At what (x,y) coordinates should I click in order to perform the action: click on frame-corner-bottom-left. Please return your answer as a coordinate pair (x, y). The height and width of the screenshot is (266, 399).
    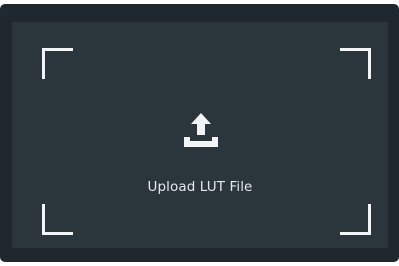
    Looking at the image, I should click on (57, 219).